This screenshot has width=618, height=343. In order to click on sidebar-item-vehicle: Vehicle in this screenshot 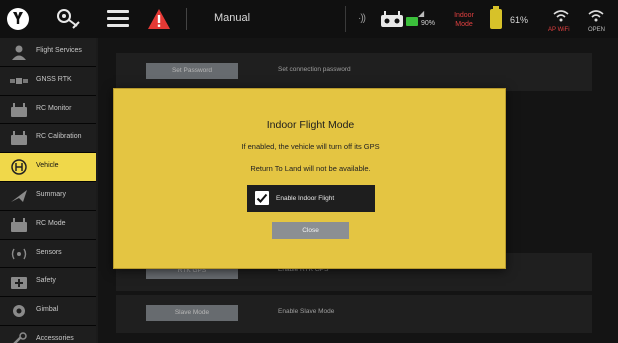, I will do `click(48, 167)`.